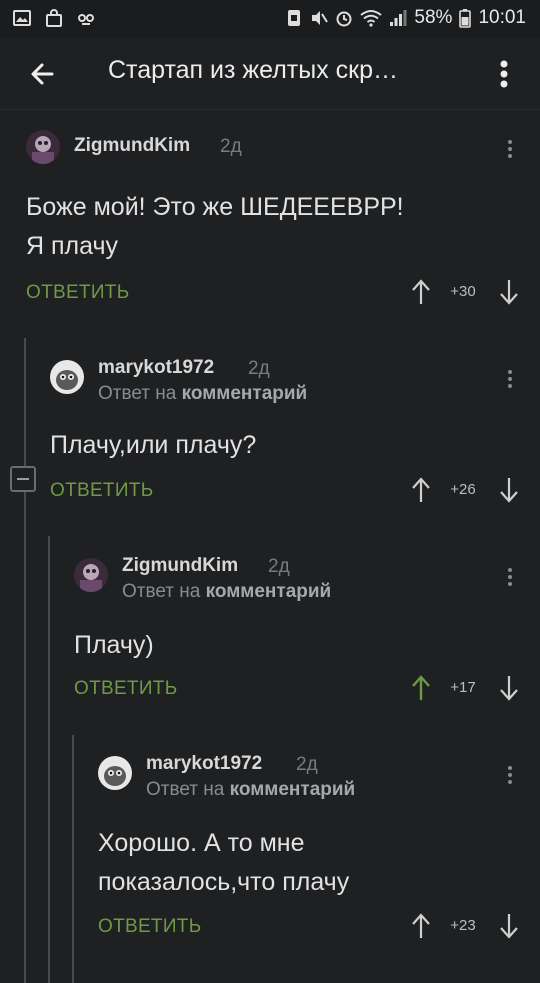 This screenshot has width=540, height=983. Describe the element at coordinates (224, 882) in the screenshot. I see `comment-text-line: показалось,что плачу` at that location.